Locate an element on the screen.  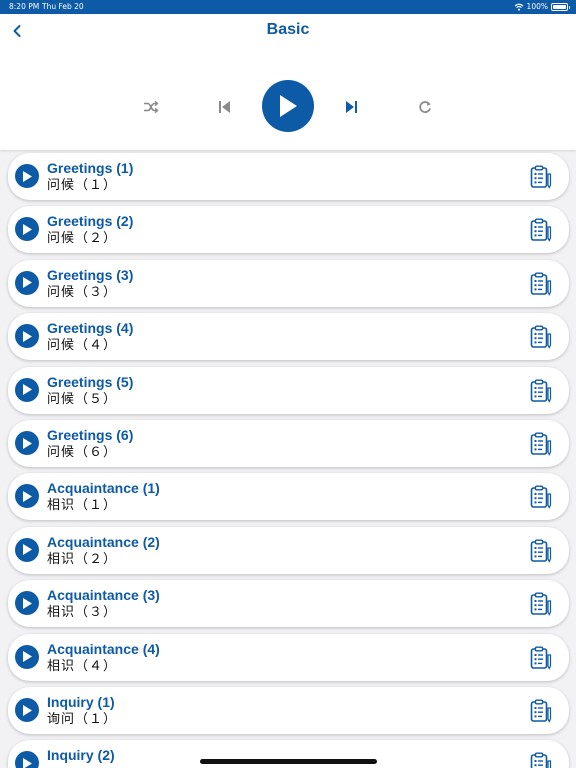
repeat-icon is located at coordinates (425, 107).